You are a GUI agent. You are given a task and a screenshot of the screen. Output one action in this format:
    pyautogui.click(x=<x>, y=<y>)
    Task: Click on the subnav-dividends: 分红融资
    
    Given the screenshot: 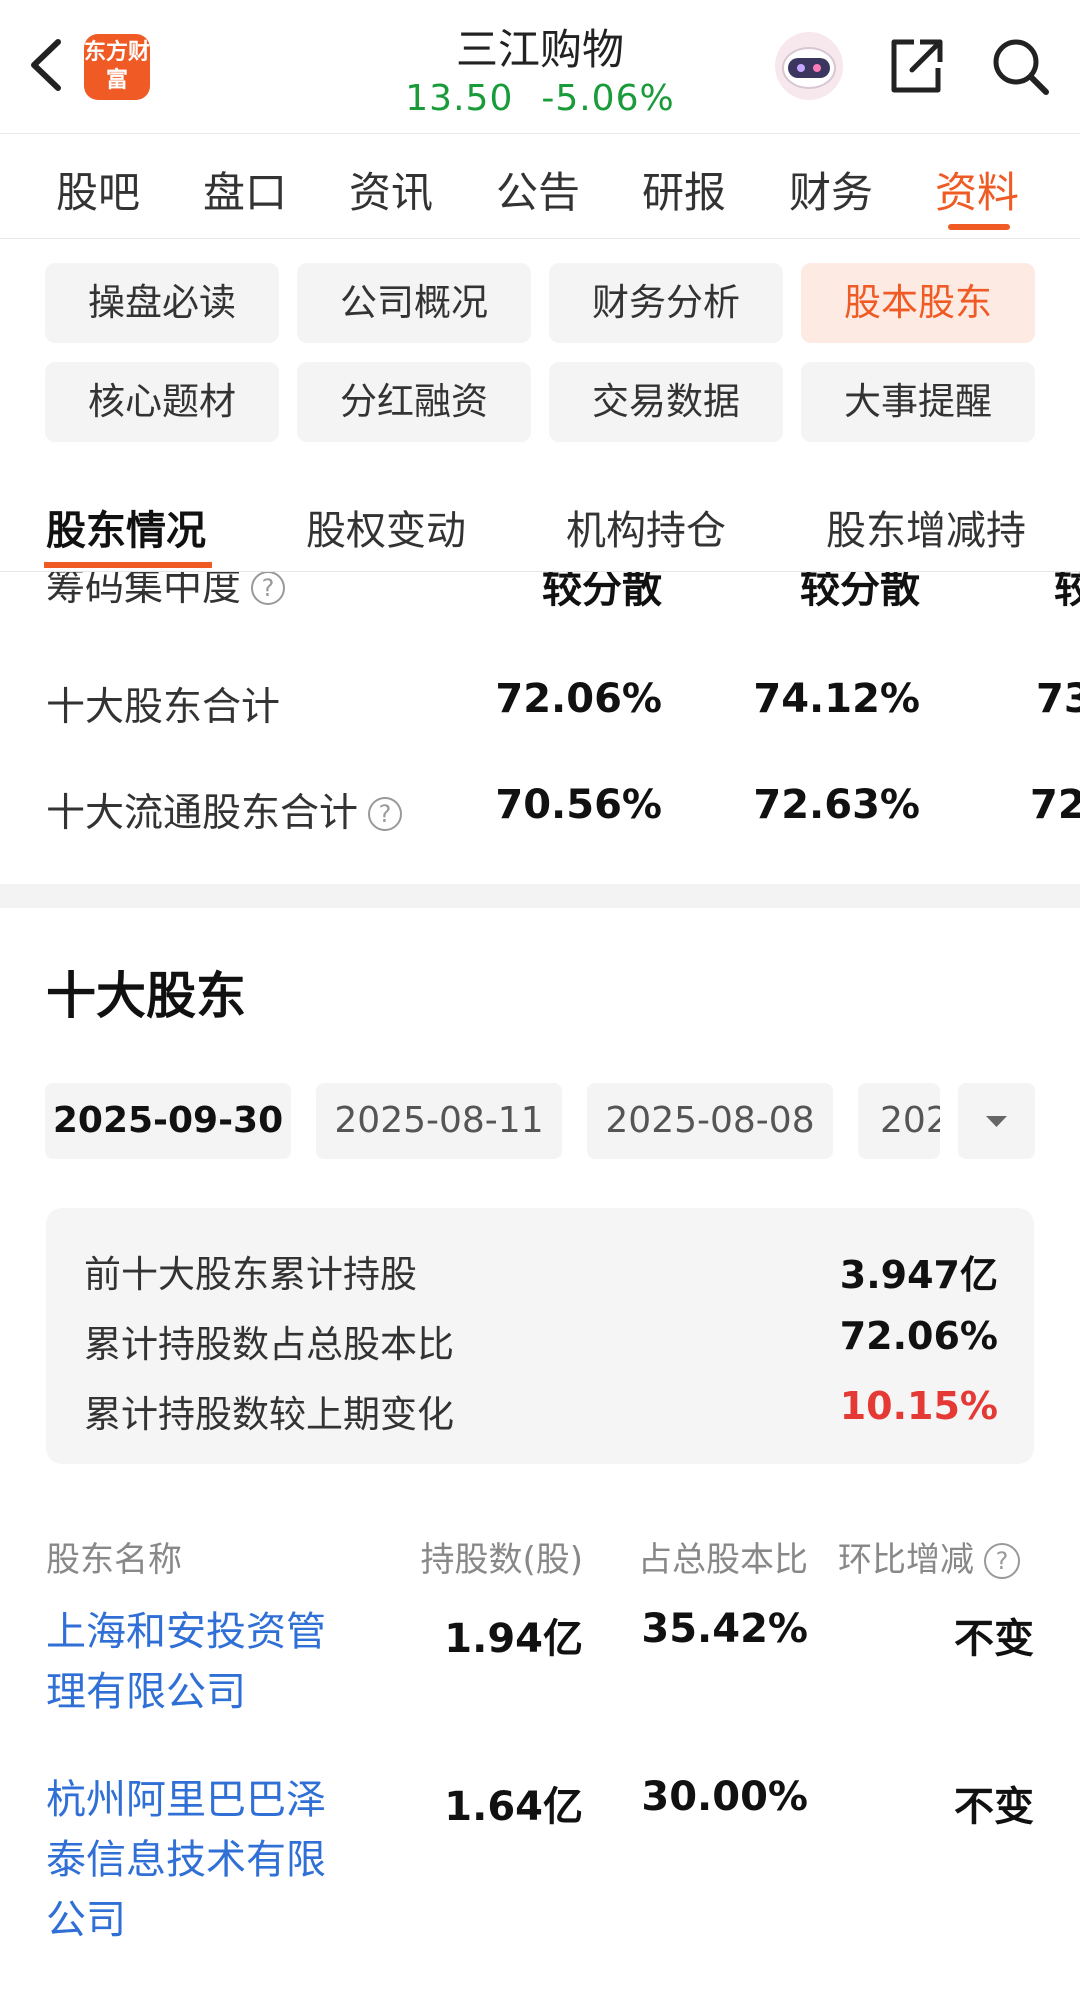 What is the action you would take?
    pyautogui.click(x=414, y=402)
    